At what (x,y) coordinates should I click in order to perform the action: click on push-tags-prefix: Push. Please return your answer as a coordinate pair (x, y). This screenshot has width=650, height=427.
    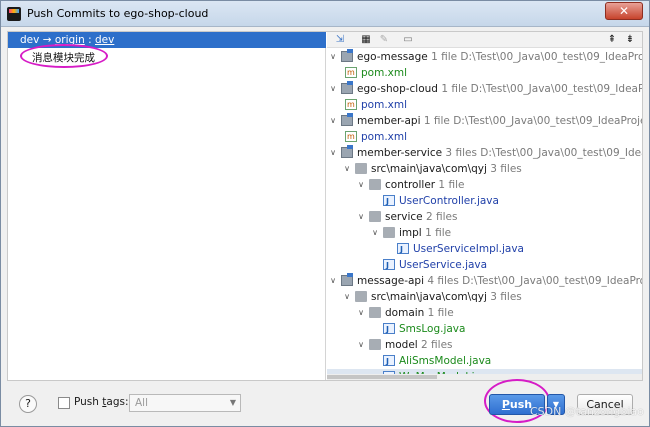
    Looking at the image, I should click on (88, 402).